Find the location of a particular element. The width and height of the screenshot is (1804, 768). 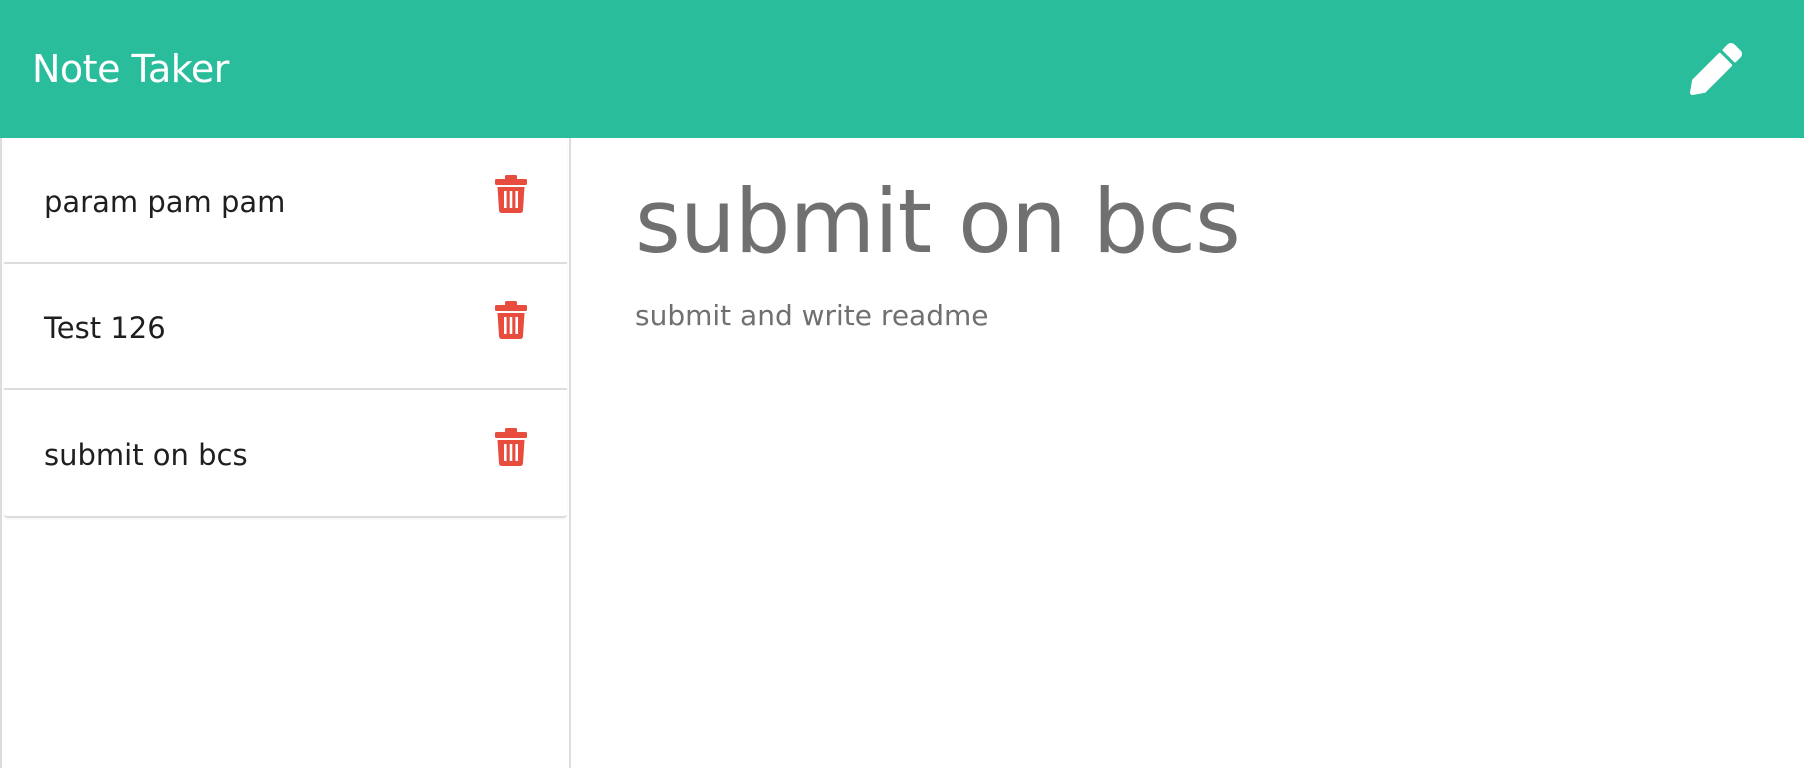

brand-title: Note Taker is located at coordinates (130, 69).